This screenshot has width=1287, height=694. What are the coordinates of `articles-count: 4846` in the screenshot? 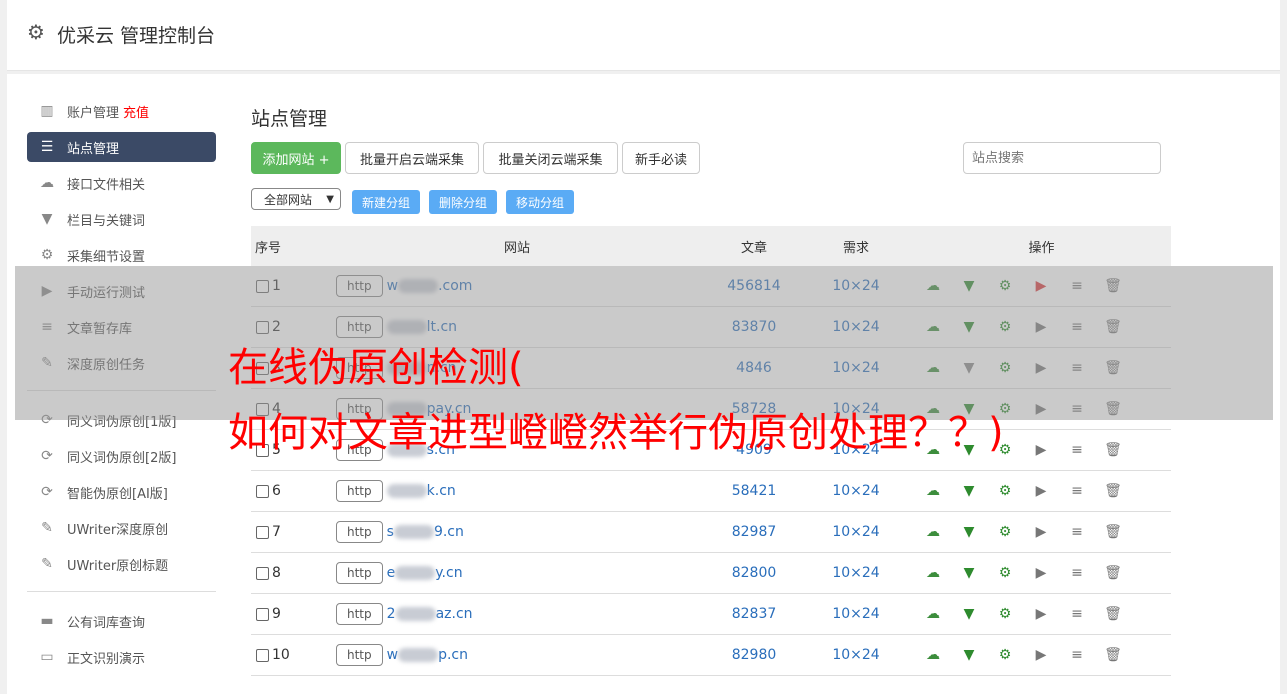 It's located at (754, 368).